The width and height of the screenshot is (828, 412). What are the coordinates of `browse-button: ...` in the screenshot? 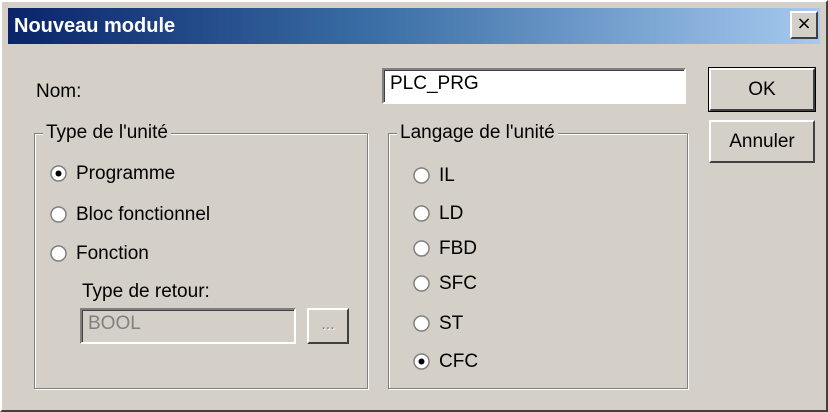 It's located at (328, 326).